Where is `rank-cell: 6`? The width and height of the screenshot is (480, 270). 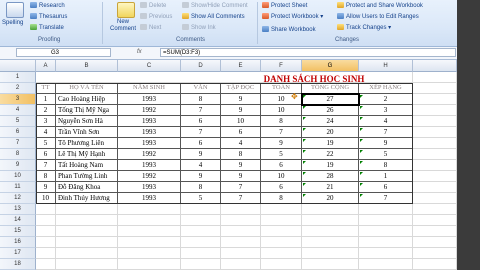
rank-cell: 6 is located at coordinates (386, 187).